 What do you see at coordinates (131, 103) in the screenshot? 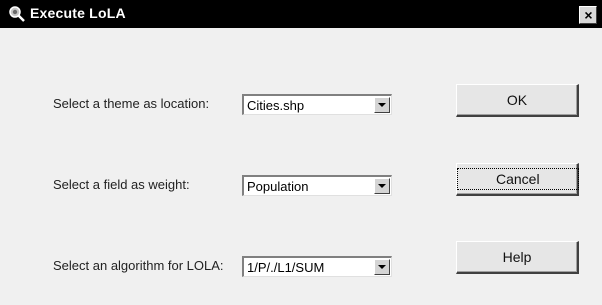
I see `theme-label: Select a theme as location:` at bounding box center [131, 103].